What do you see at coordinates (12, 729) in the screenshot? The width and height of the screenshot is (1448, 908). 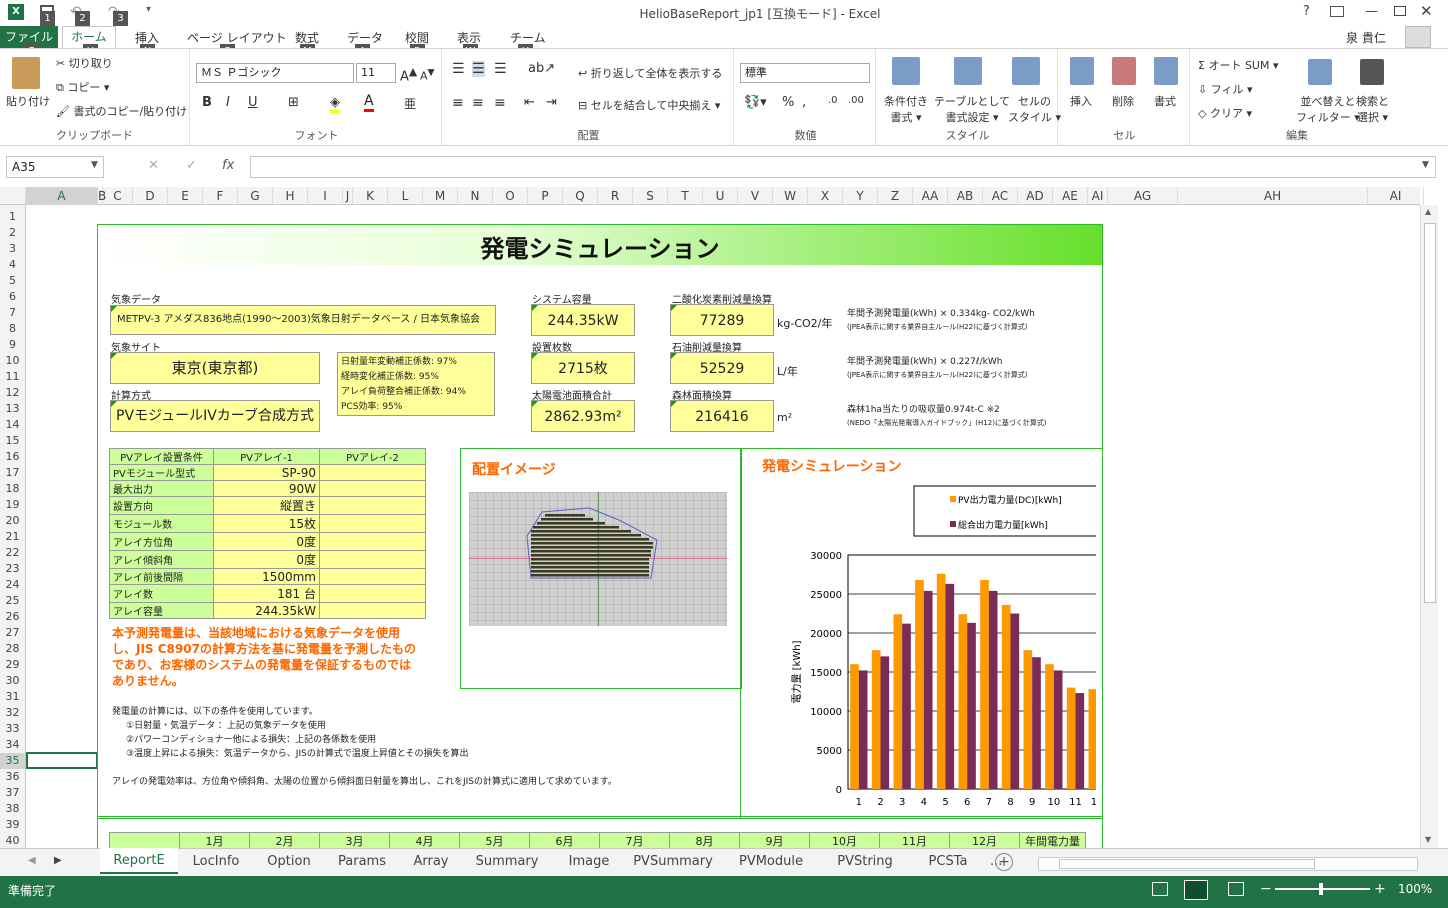 I see `row-header: 33` at bounding box center [12, 729].